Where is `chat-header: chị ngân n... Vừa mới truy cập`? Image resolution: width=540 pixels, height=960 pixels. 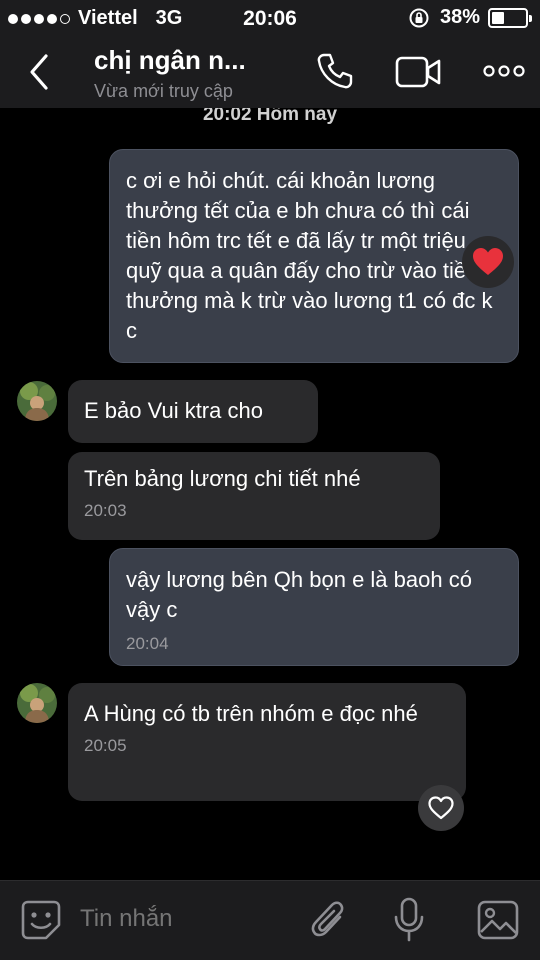
chat-header: chị ngân n... Vừa mới truy cập is located at coordinates (270, 72).